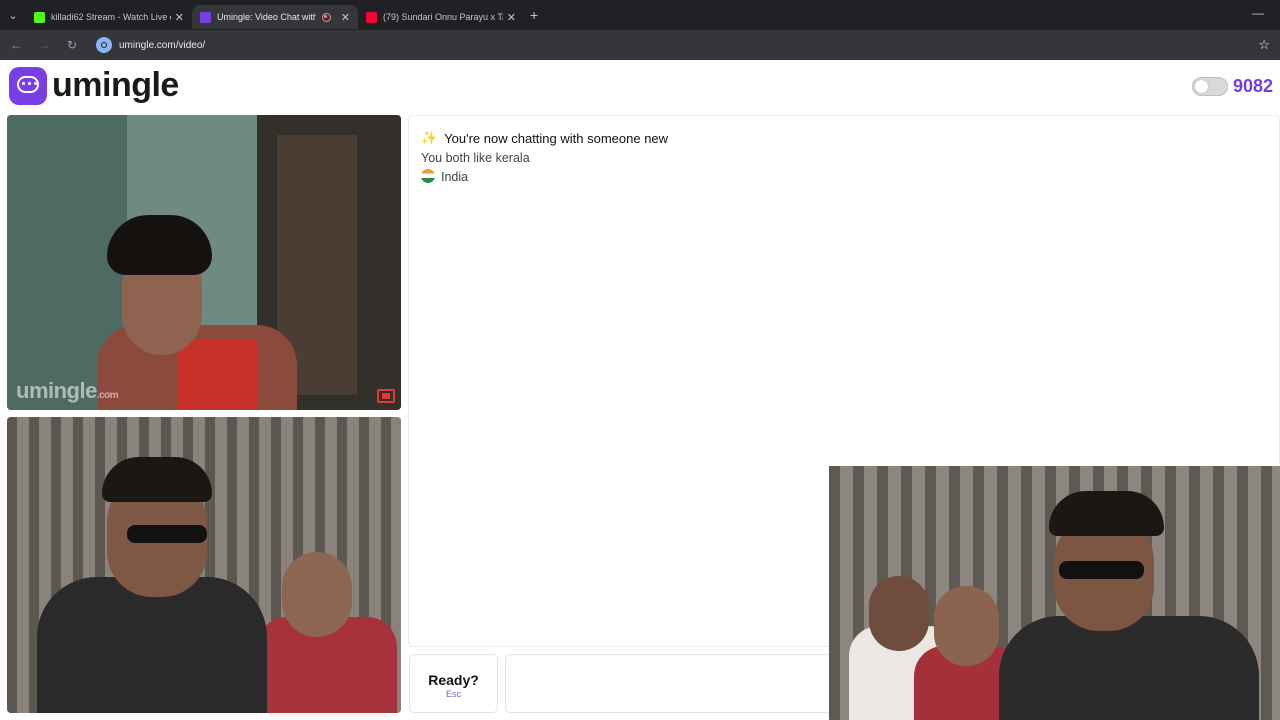 This screenshot has height=720, width=1280. Describe the element at coordinates (266, 17) in the screenshot. I see `tab-title: Umingle: Video Chat with Strangers` at that location.